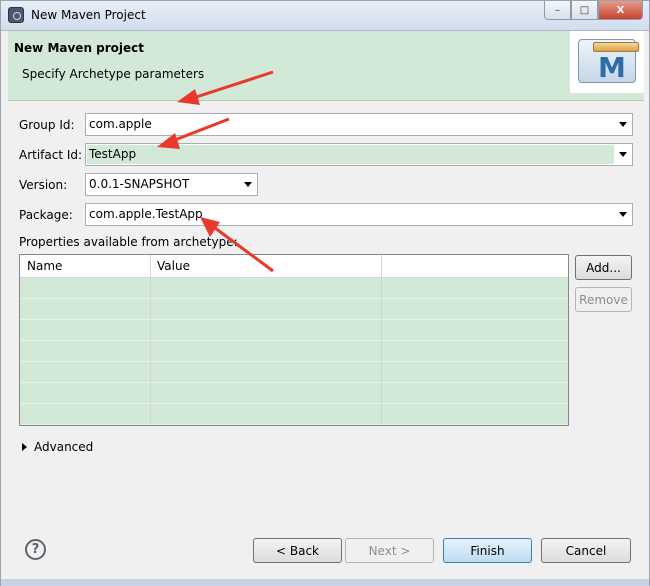 The image size is (650, 586). What do you see at coordinates (325, 582) in the screenshot?
I see `window-bottom-border` at bounding box center [325, 582].